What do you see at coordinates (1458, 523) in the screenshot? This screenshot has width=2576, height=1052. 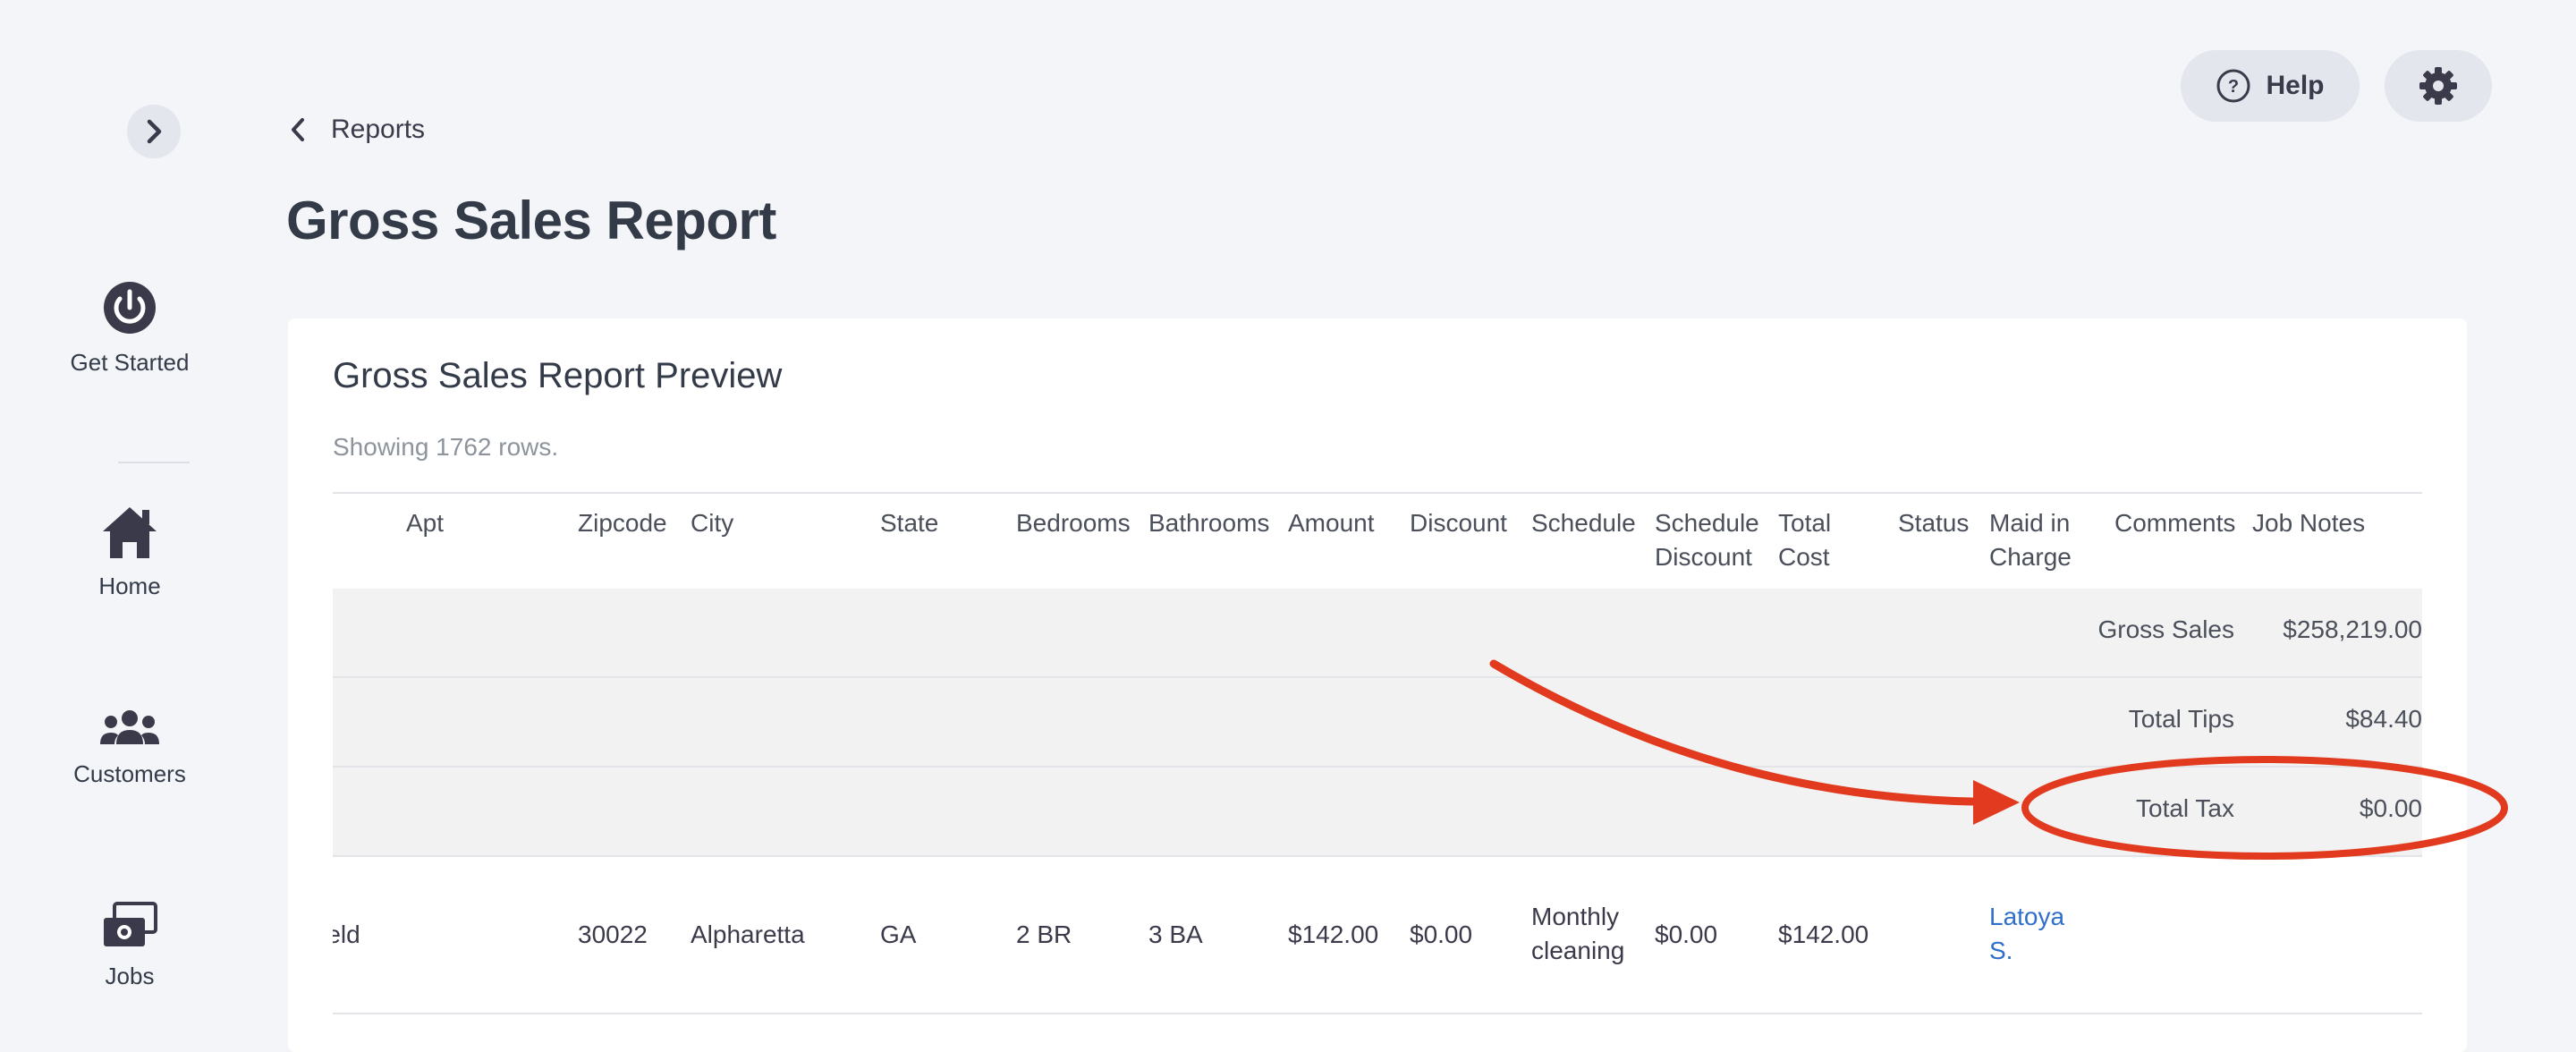 I see `column-header: Discount` at bounding box center [1458, 523].